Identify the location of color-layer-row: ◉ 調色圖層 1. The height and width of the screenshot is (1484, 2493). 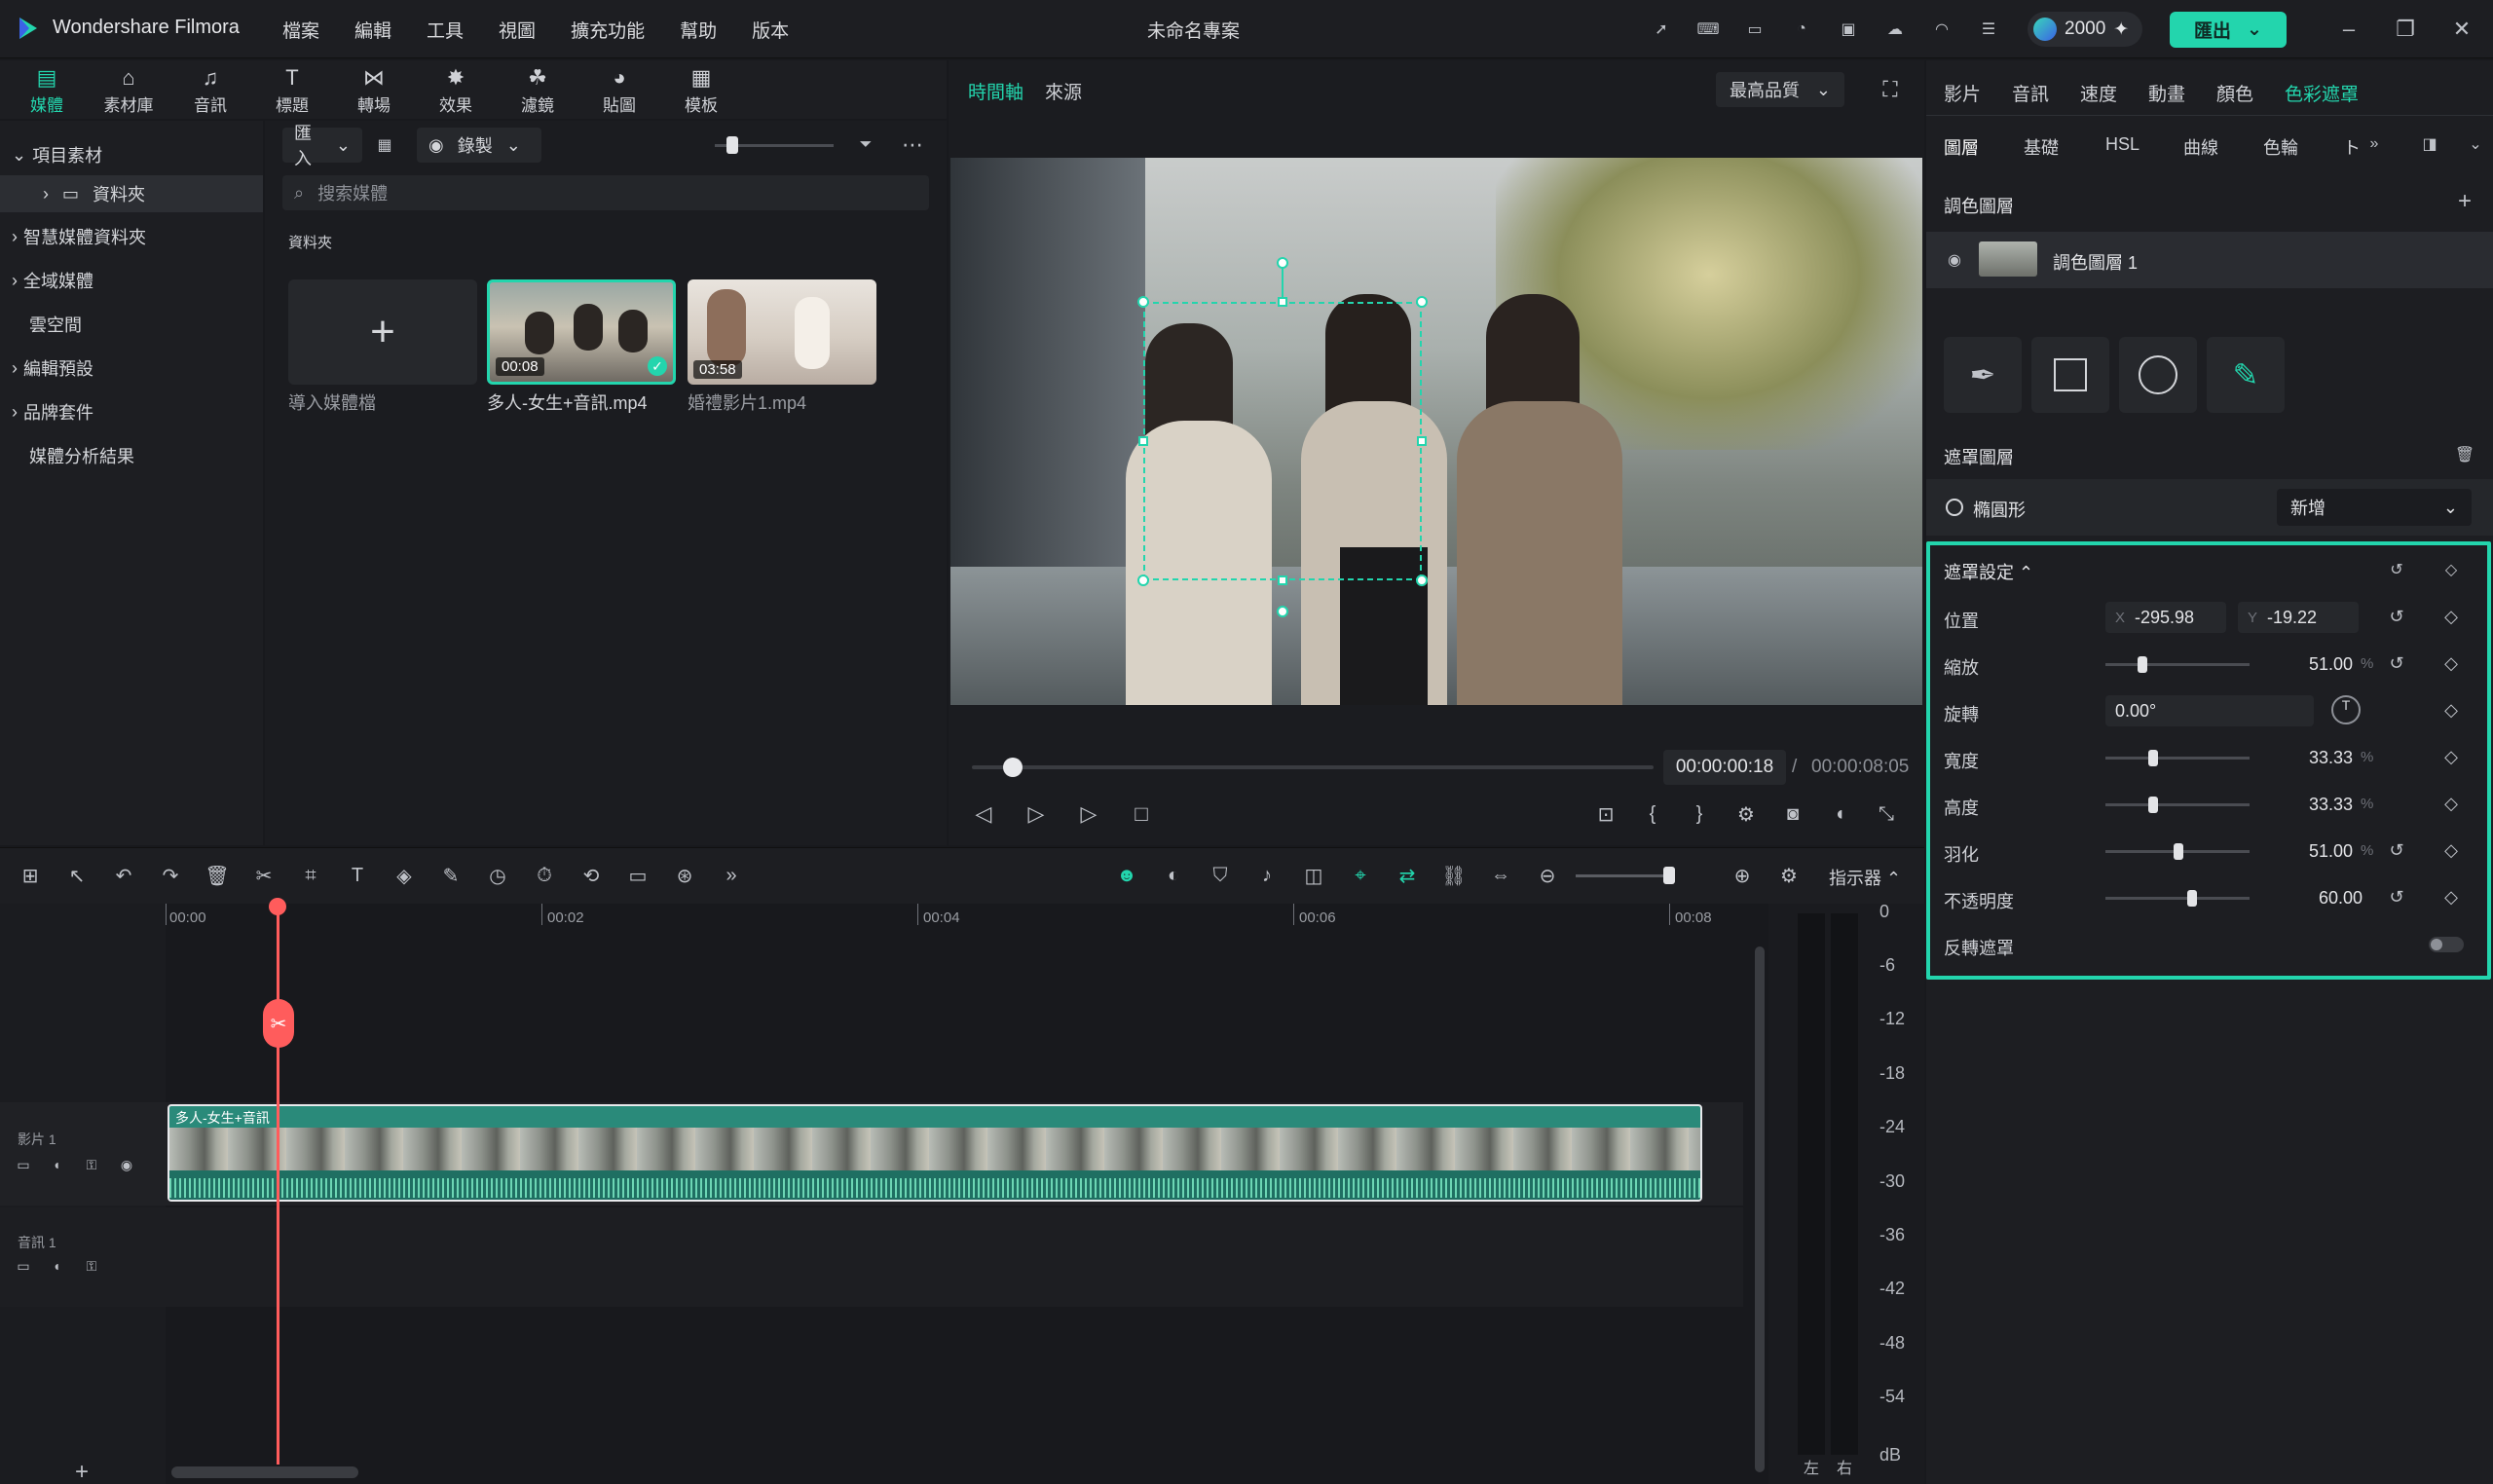
(2210, 260).